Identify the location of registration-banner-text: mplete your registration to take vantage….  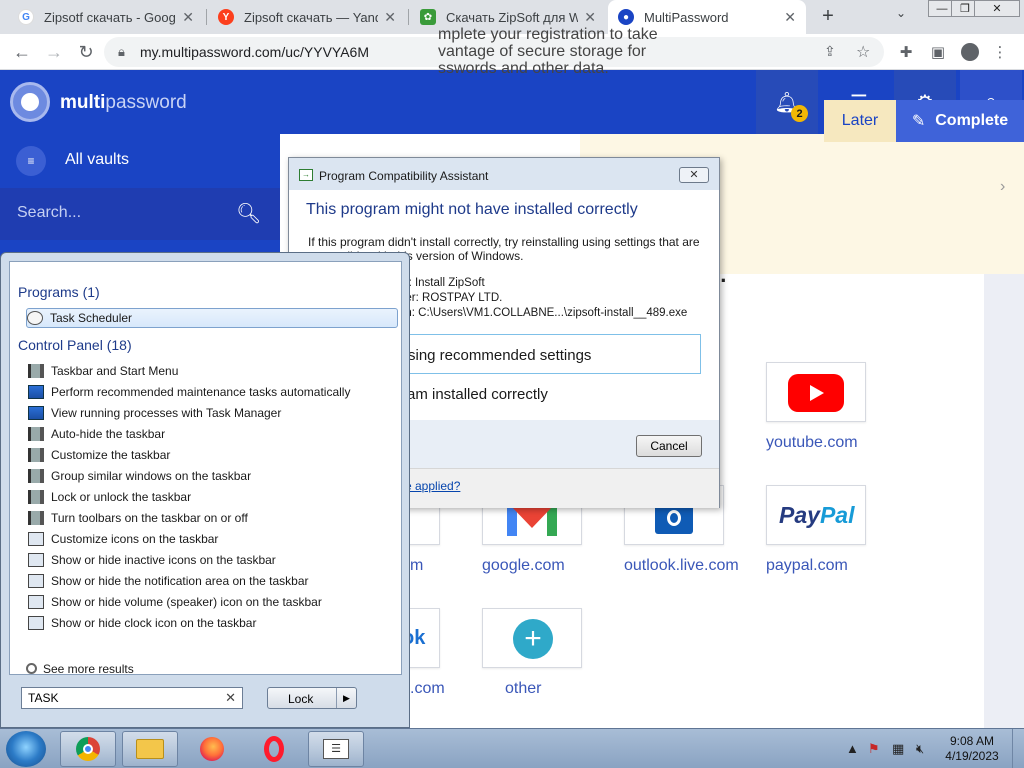
(548, 51).